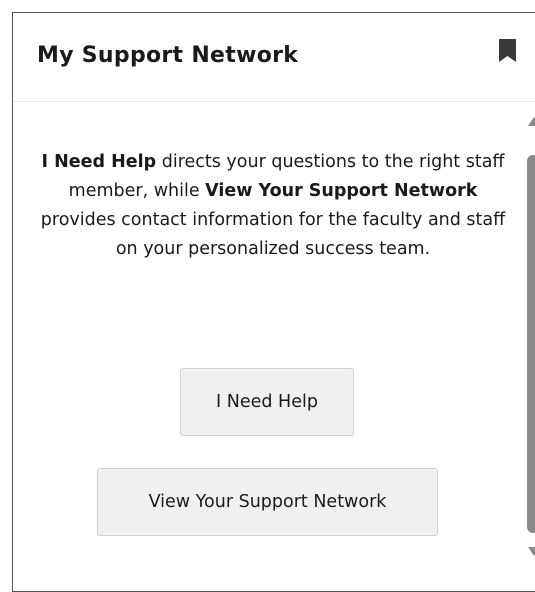 This screenshot has height=592, width=535. I want to click on card-header: My Support Network, so click(274, 57).